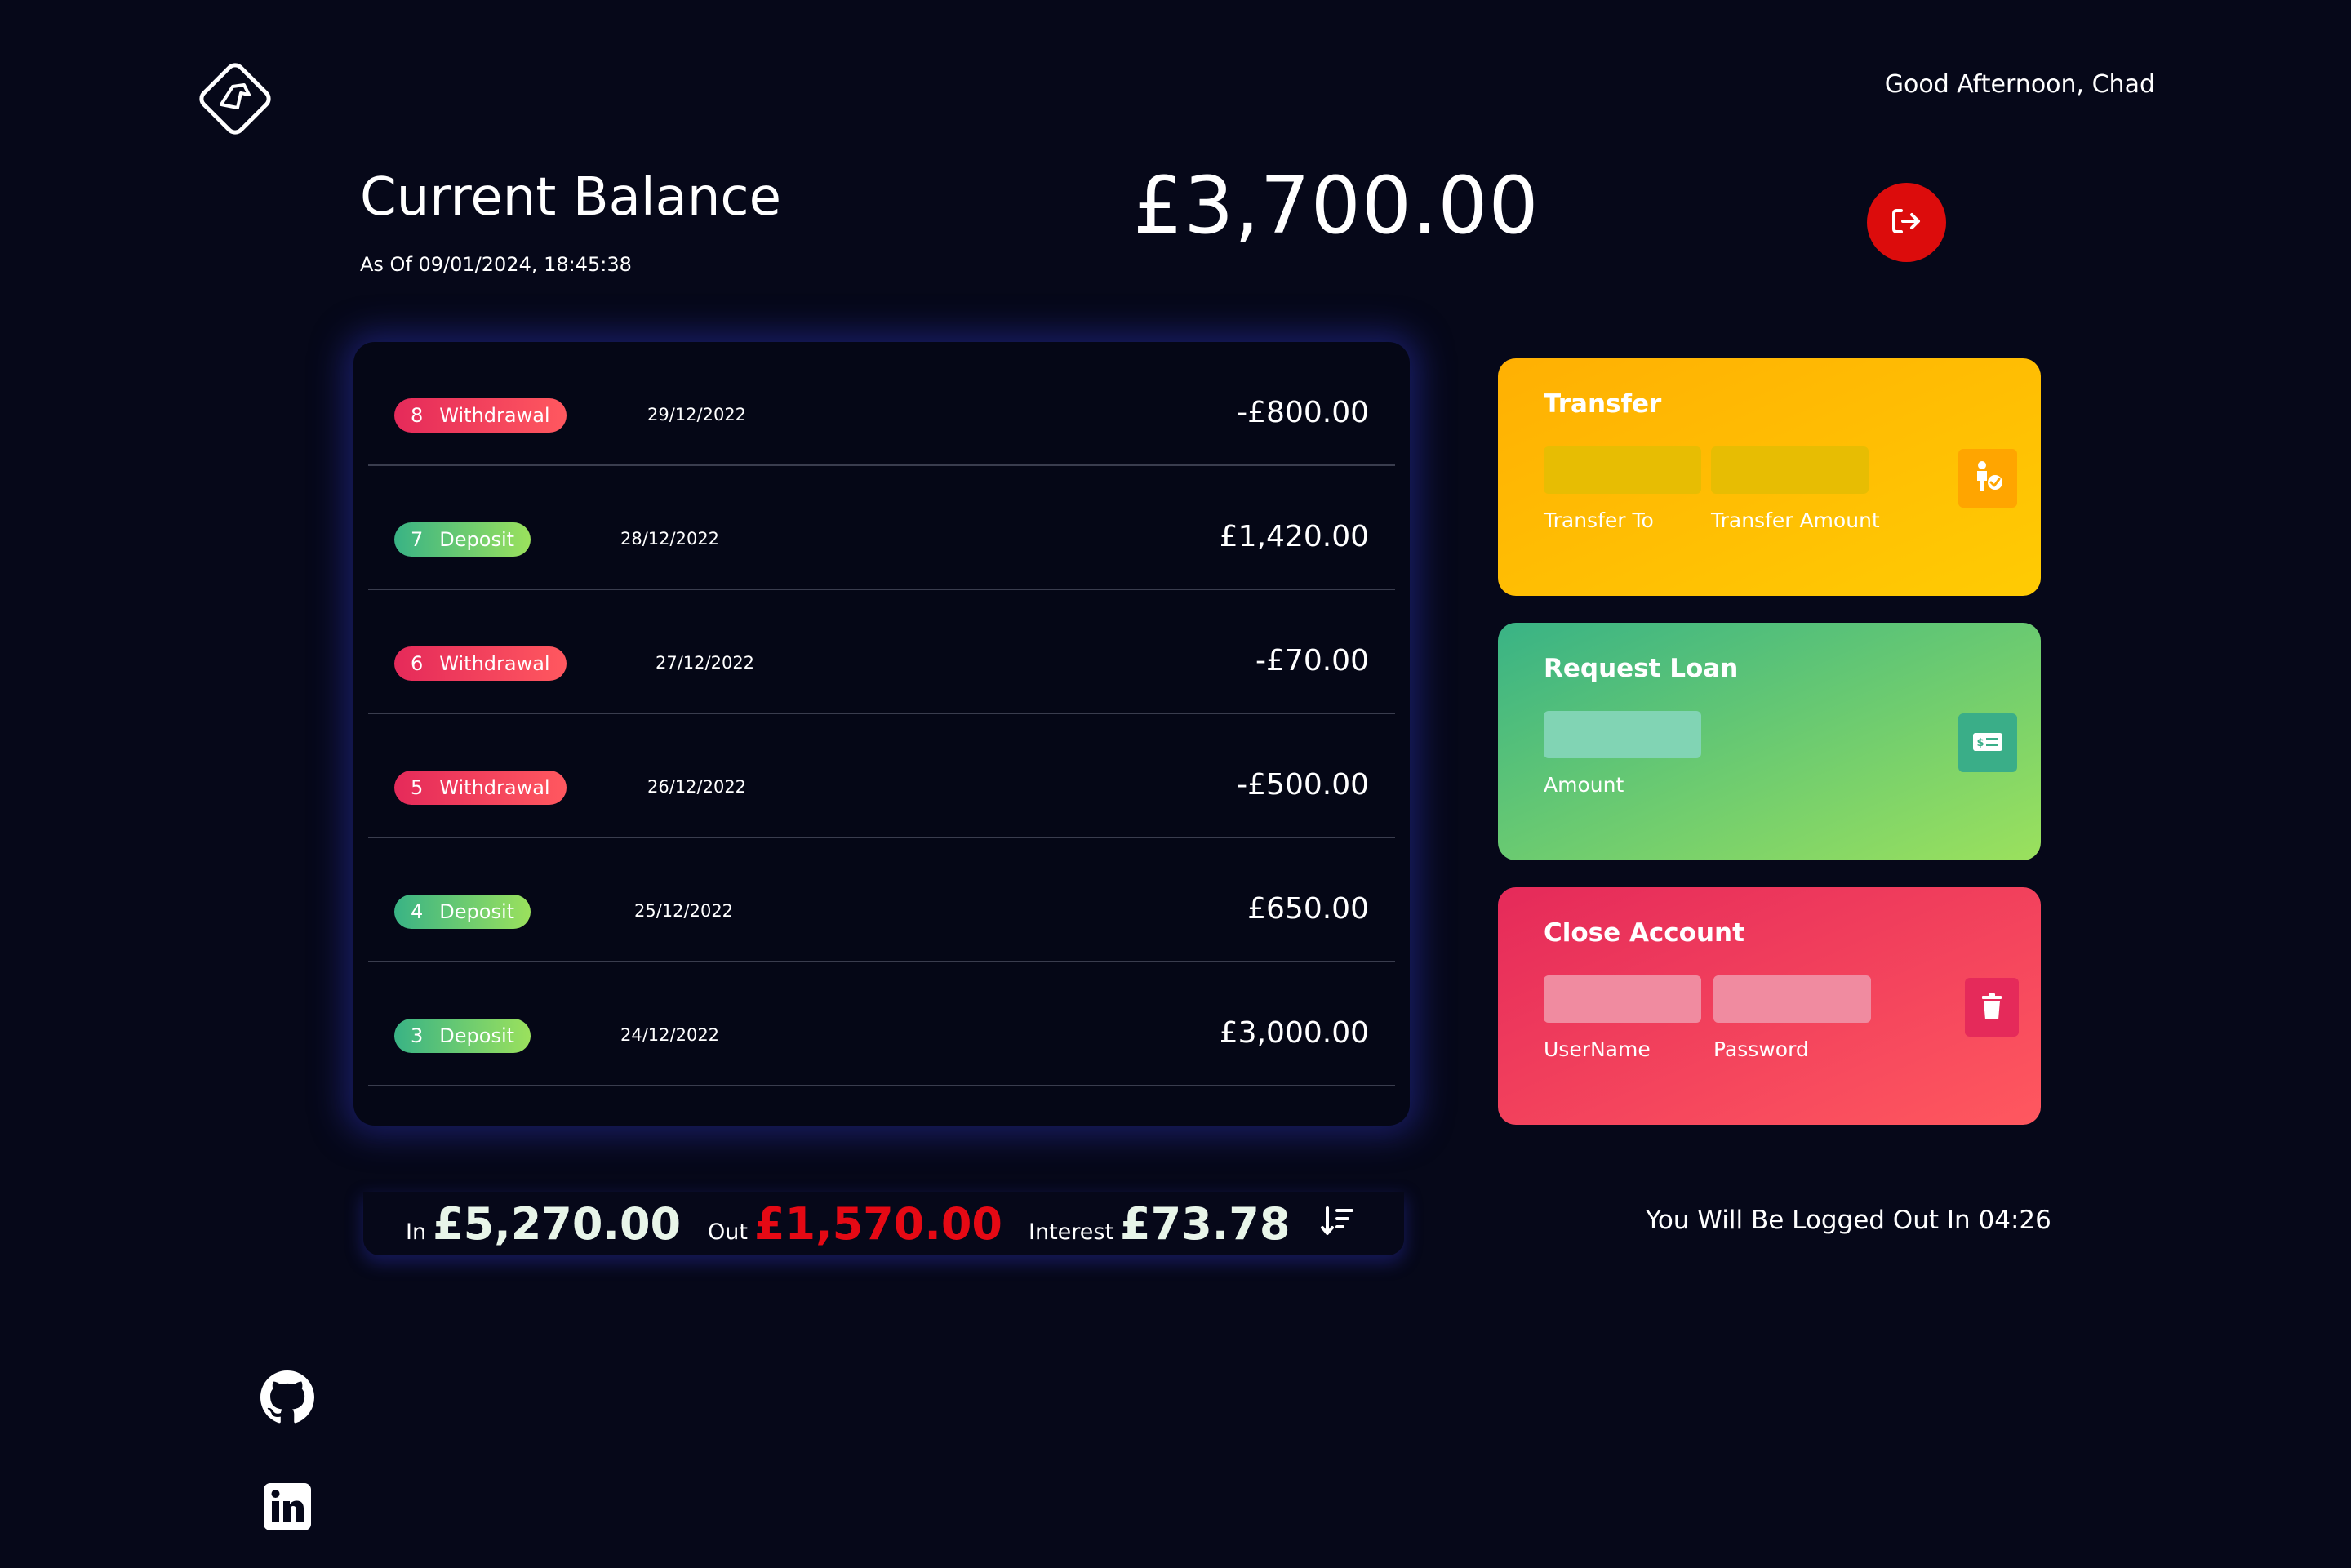 The height and width of the screenshot is (1568, 2351). What do you see at coordinates (670, 1035) in the screenshot?
I see `movement-date: 24/12/2022` at bounding box center [670, 1035].